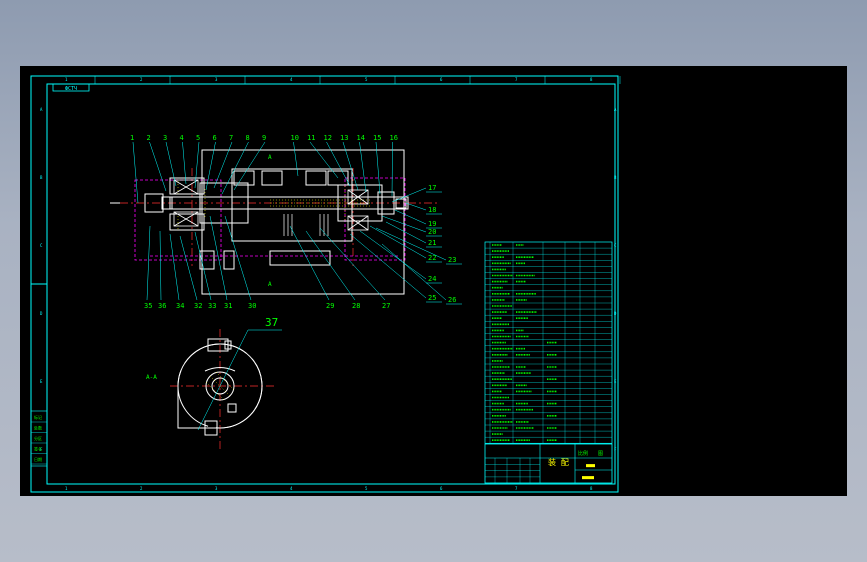  What do you see at coordinates (432, 243) in the screenshot?
I see `callout-21: 21` at bounding box center [432, 243].